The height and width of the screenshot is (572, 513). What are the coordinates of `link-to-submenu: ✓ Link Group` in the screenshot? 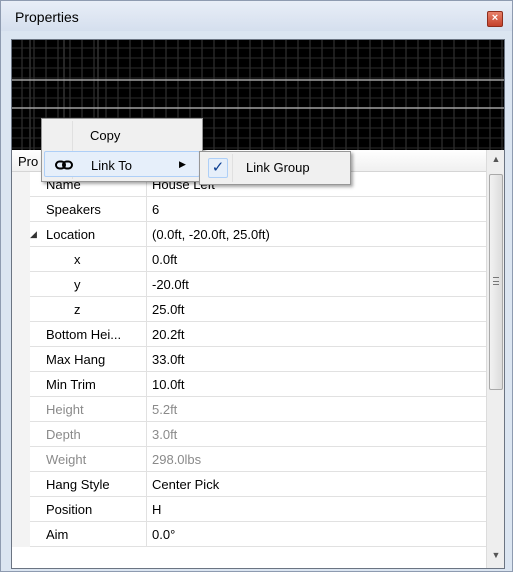 It's located at (275, 168).